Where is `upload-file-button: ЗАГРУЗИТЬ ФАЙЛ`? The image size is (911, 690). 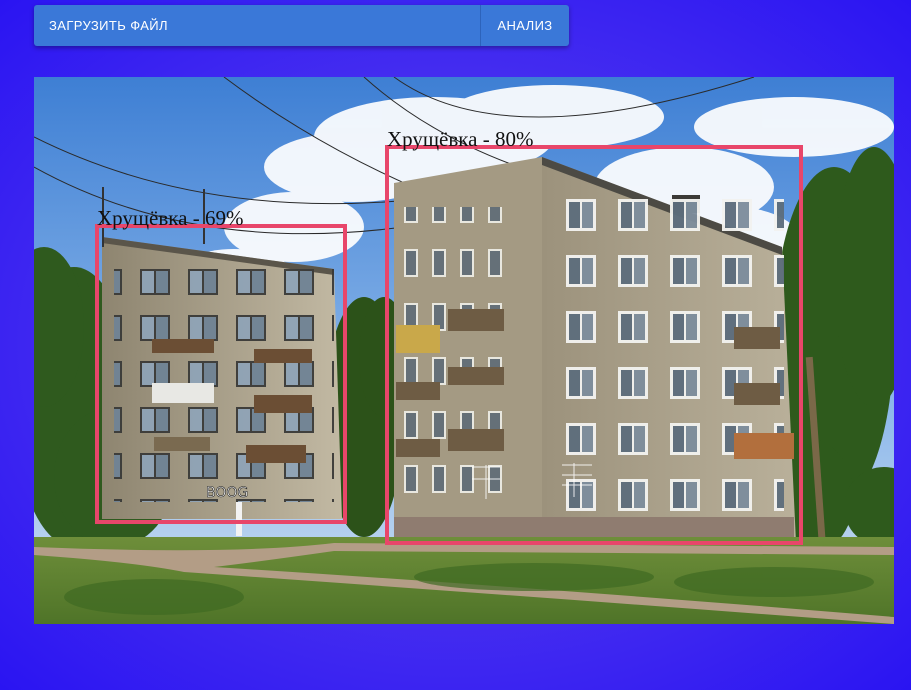 upload-file-button: ЗАГРУЗИТЬ ФАЙЛ is located at coordinates (257, 25).